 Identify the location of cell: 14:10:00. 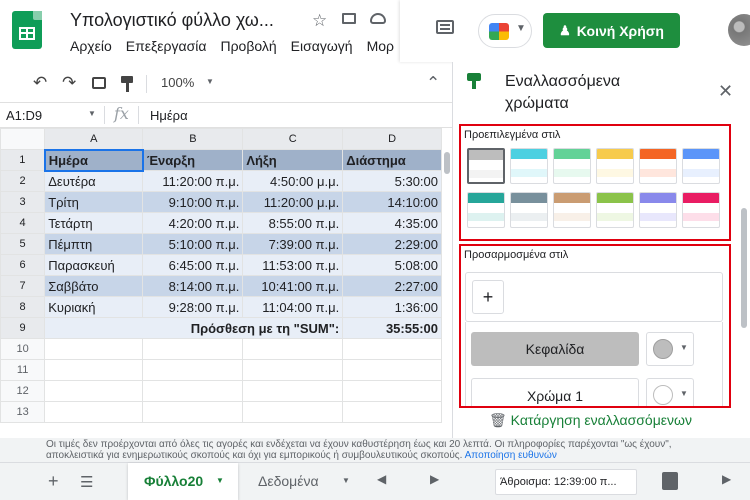
(392, 202).